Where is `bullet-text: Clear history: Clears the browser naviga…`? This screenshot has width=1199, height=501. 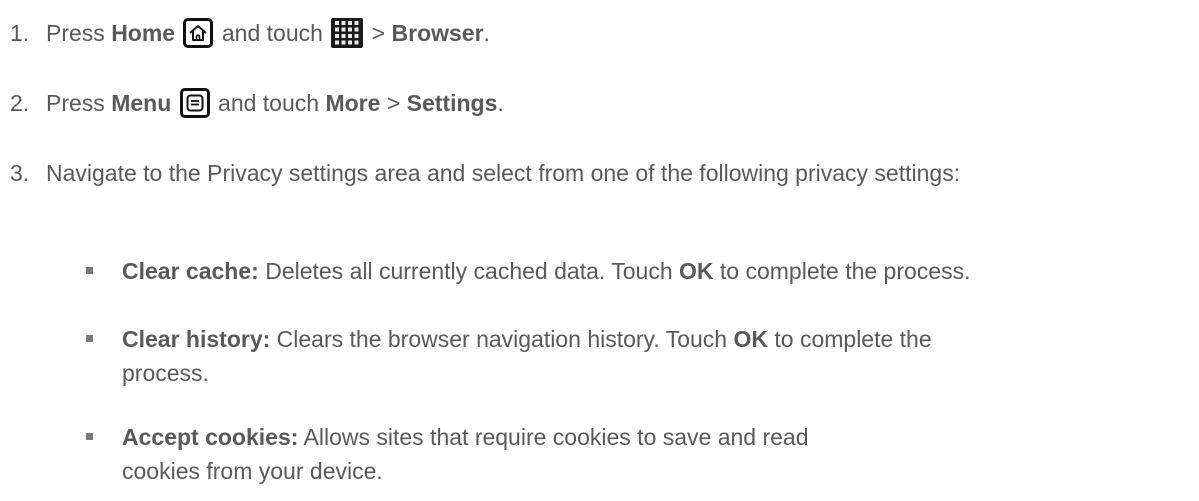
bullet-text: Clear history: Clears the browser naviga… is located at coordinates (552, 356).